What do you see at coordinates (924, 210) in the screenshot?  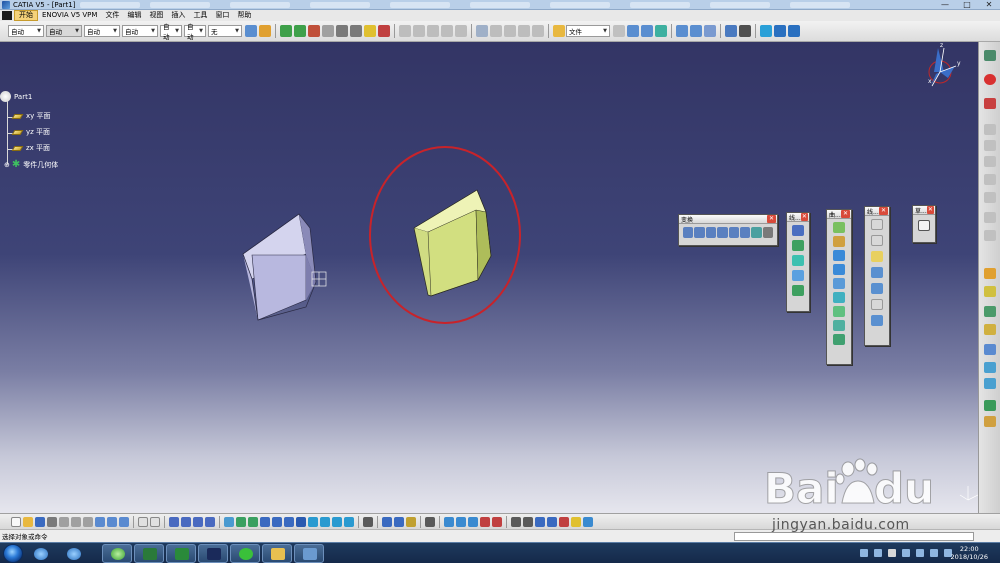 I see `toolbar-header: 草... ✕` at bounding box center [924, 210].